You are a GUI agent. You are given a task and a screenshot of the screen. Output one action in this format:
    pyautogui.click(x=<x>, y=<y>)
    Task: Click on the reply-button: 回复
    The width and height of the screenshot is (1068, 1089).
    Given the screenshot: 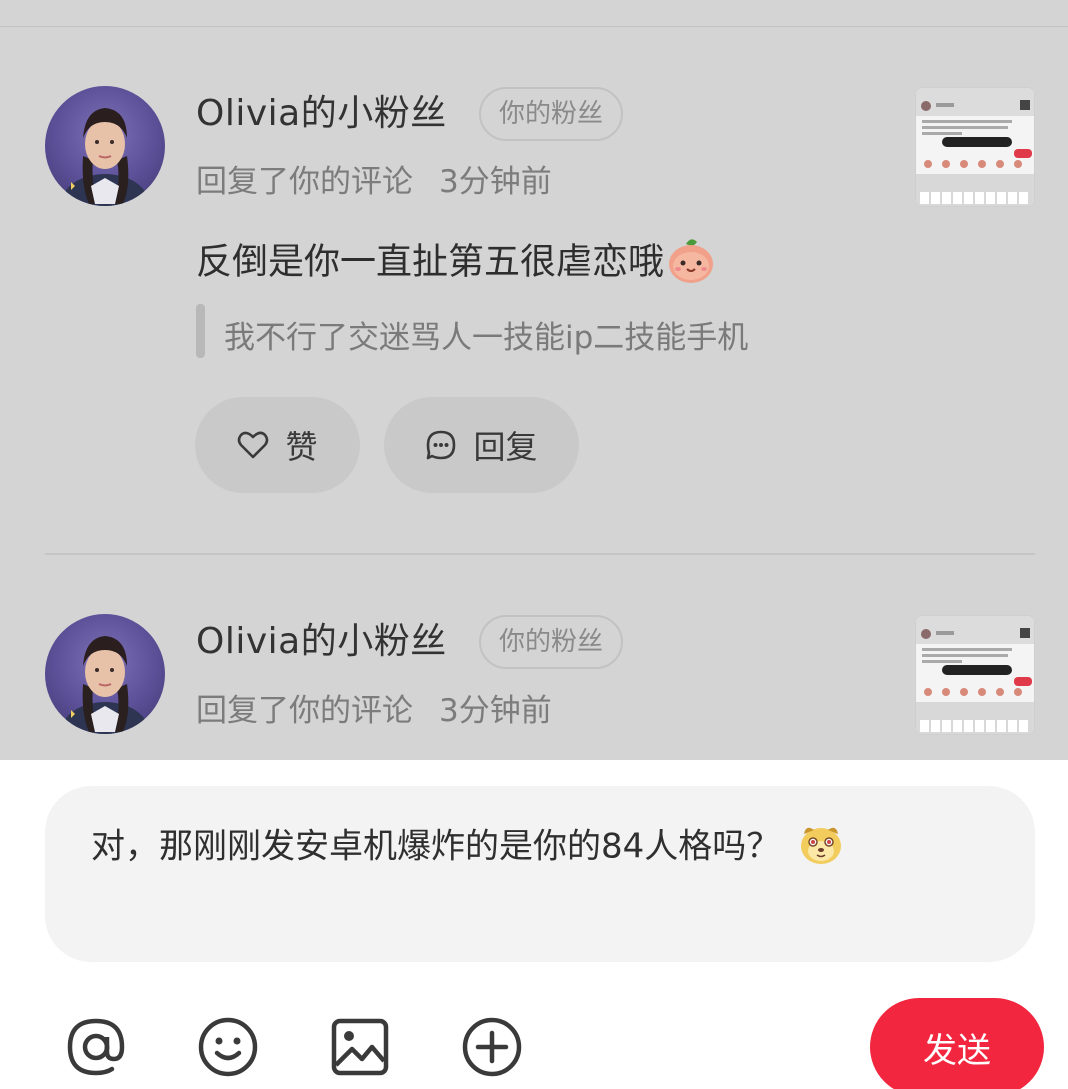 What is the action you would take?
    pyautogui.click(x=481, y=445)
    